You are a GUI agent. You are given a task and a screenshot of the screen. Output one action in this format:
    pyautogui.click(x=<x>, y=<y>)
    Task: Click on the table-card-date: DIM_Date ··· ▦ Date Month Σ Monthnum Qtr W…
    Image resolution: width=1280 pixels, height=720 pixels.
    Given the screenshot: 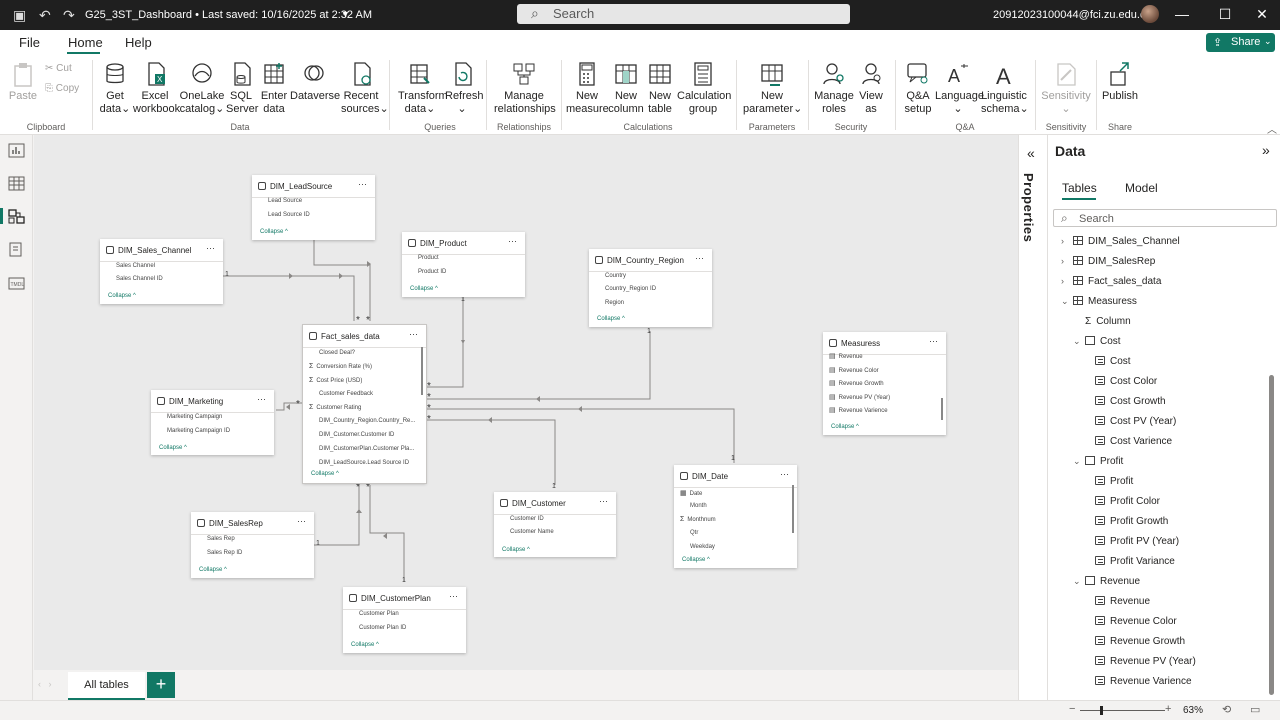 What is the action you would take?
    pyautogui.click(x=735, y=516)
    